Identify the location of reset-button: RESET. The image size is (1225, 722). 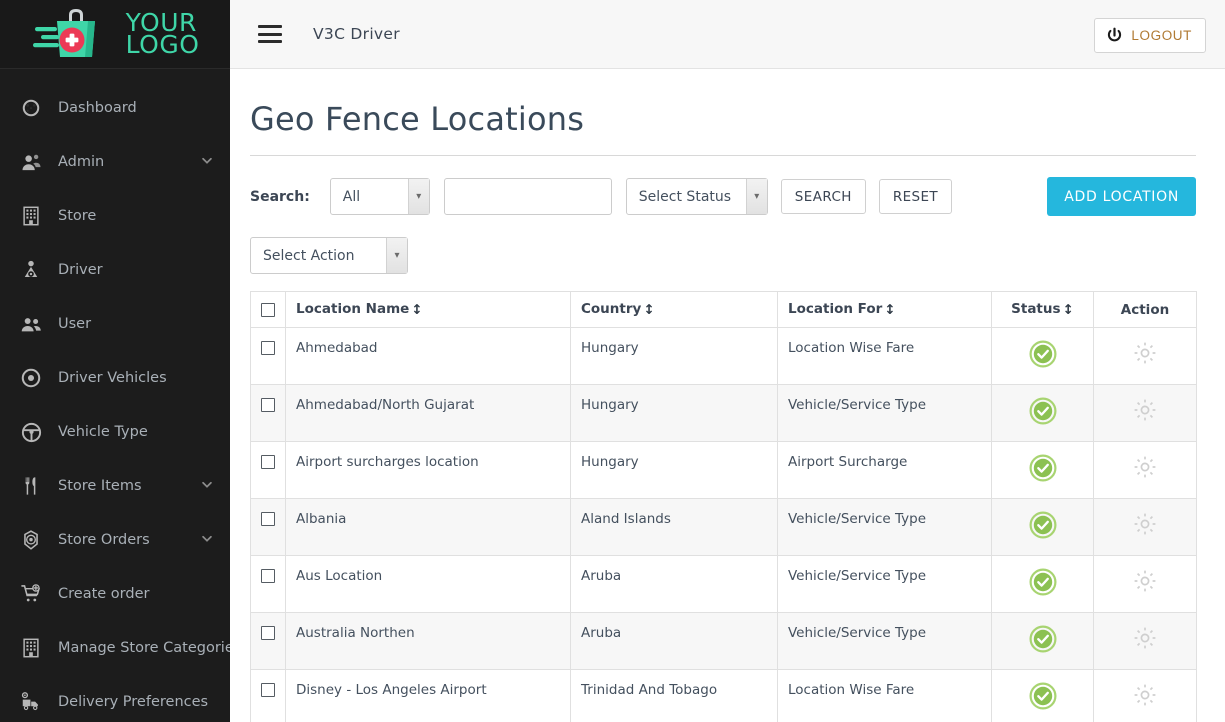
(915, 196).